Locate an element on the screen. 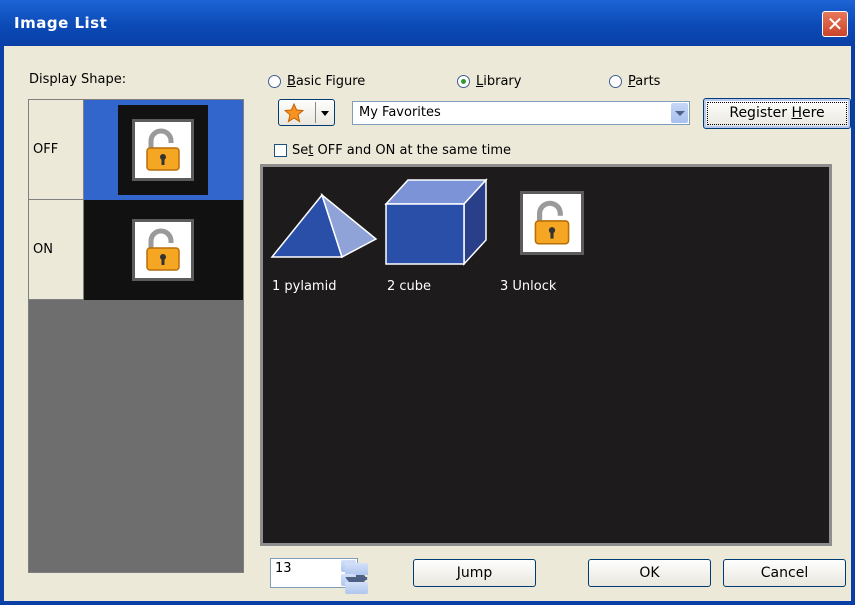 This screenshot has width=855, height=605. radio-library: Library is located at coordinates (502, 82).